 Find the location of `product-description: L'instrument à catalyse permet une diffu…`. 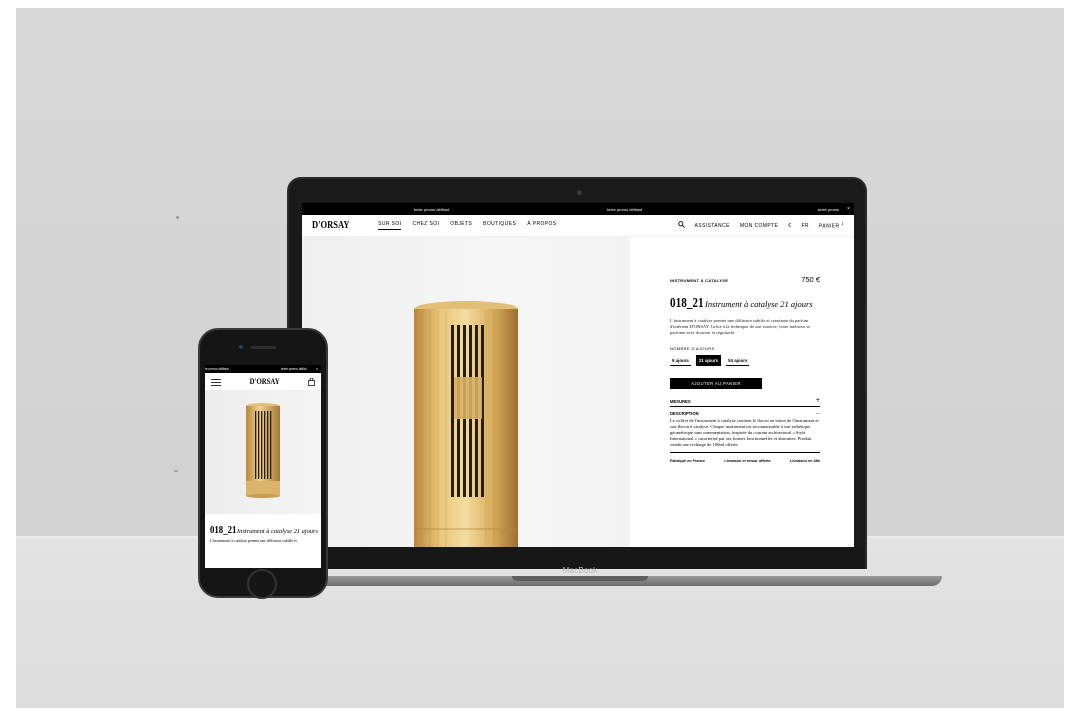

product-description: L'instrument à catalyse permet une diffu… is located at coordinates (740, 326).